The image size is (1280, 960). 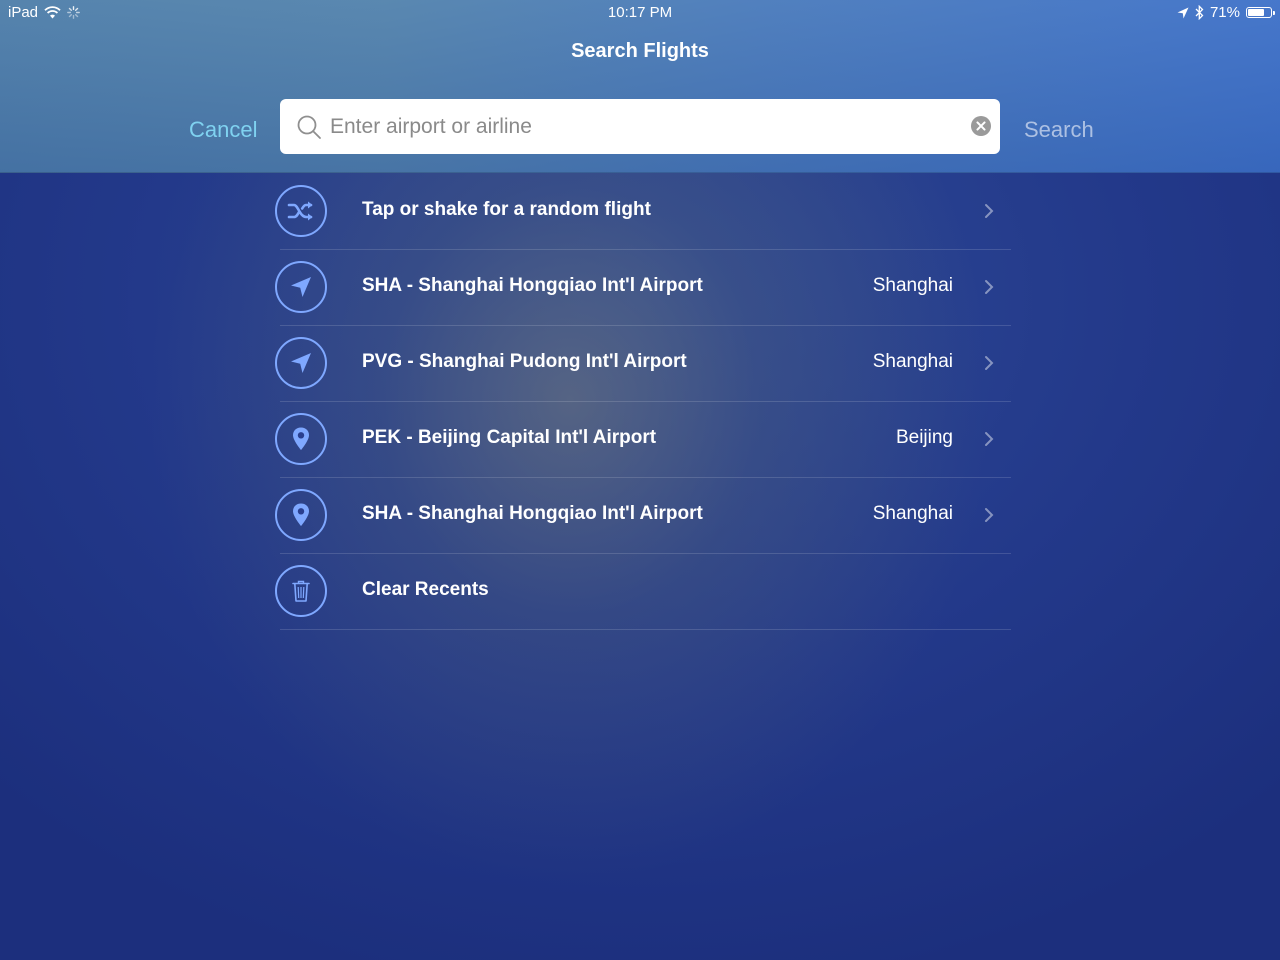 I want to click on cancel-button: Cancel, so click(x=223, y=130).